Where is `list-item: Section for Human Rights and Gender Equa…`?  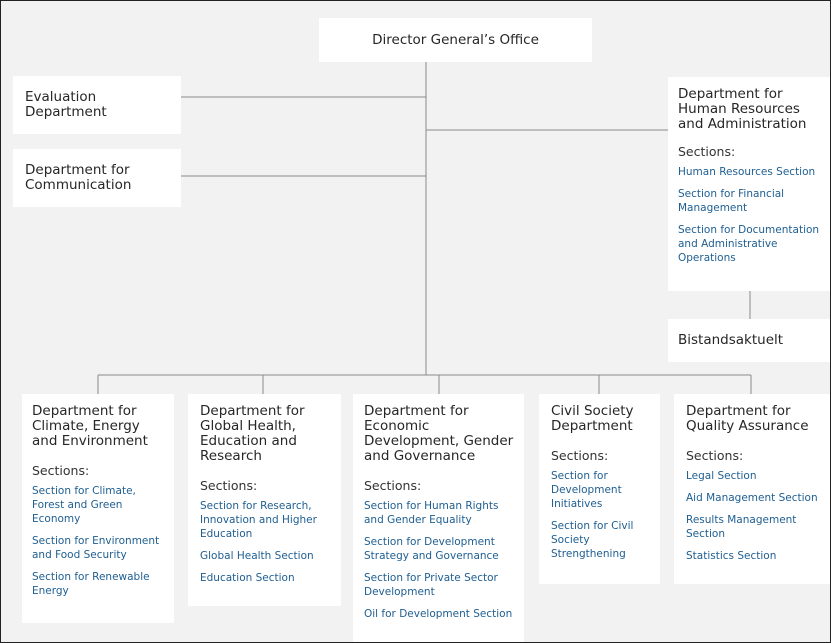 list-item: Section for Human Rights and Gender Equa… is located at coordinates (439, 513).